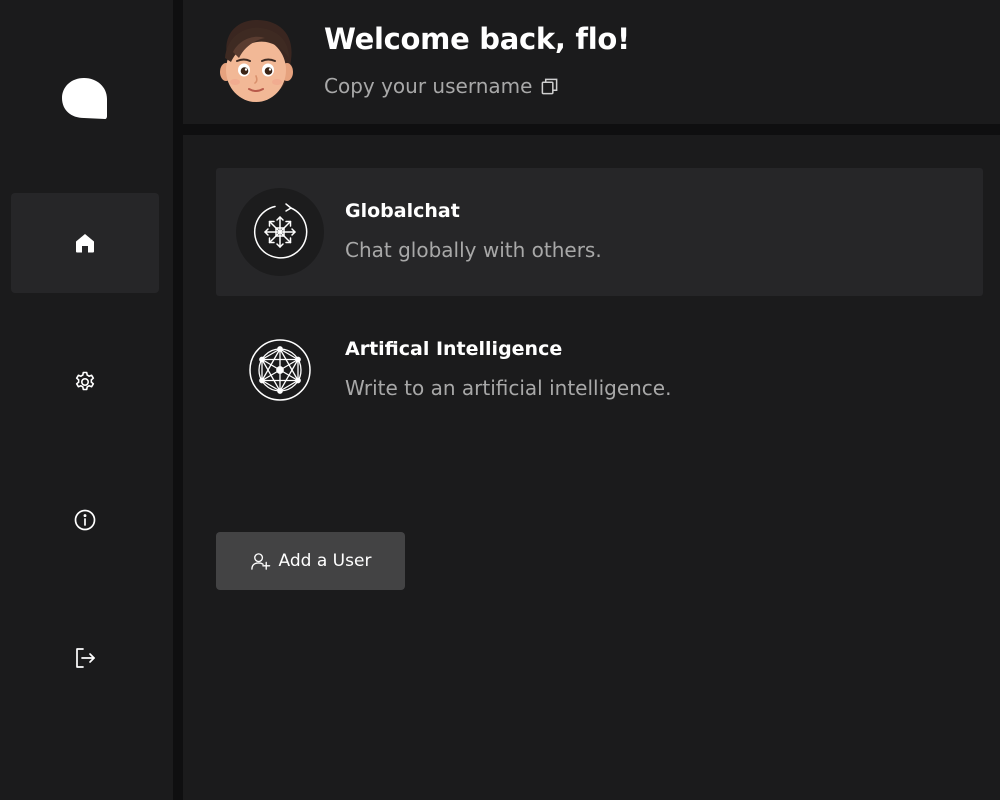 The width and height of the screenshot is (1000, 800). What do you see at coordinates (256, 61) in the screenshot?
I see `avatar` at bounding box center [256, 61].